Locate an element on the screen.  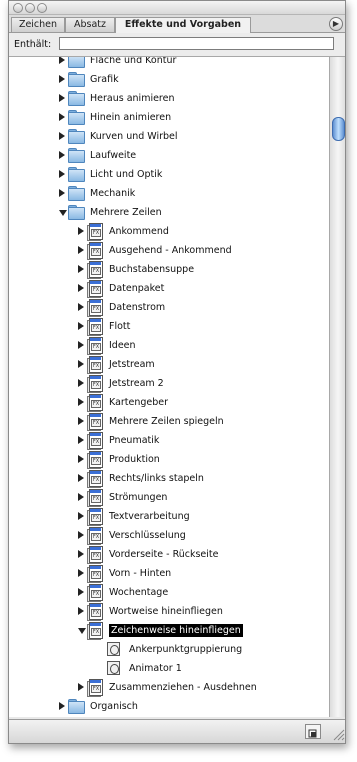
preset-row: FX Datenpaket is located at coordinates (169, 288).